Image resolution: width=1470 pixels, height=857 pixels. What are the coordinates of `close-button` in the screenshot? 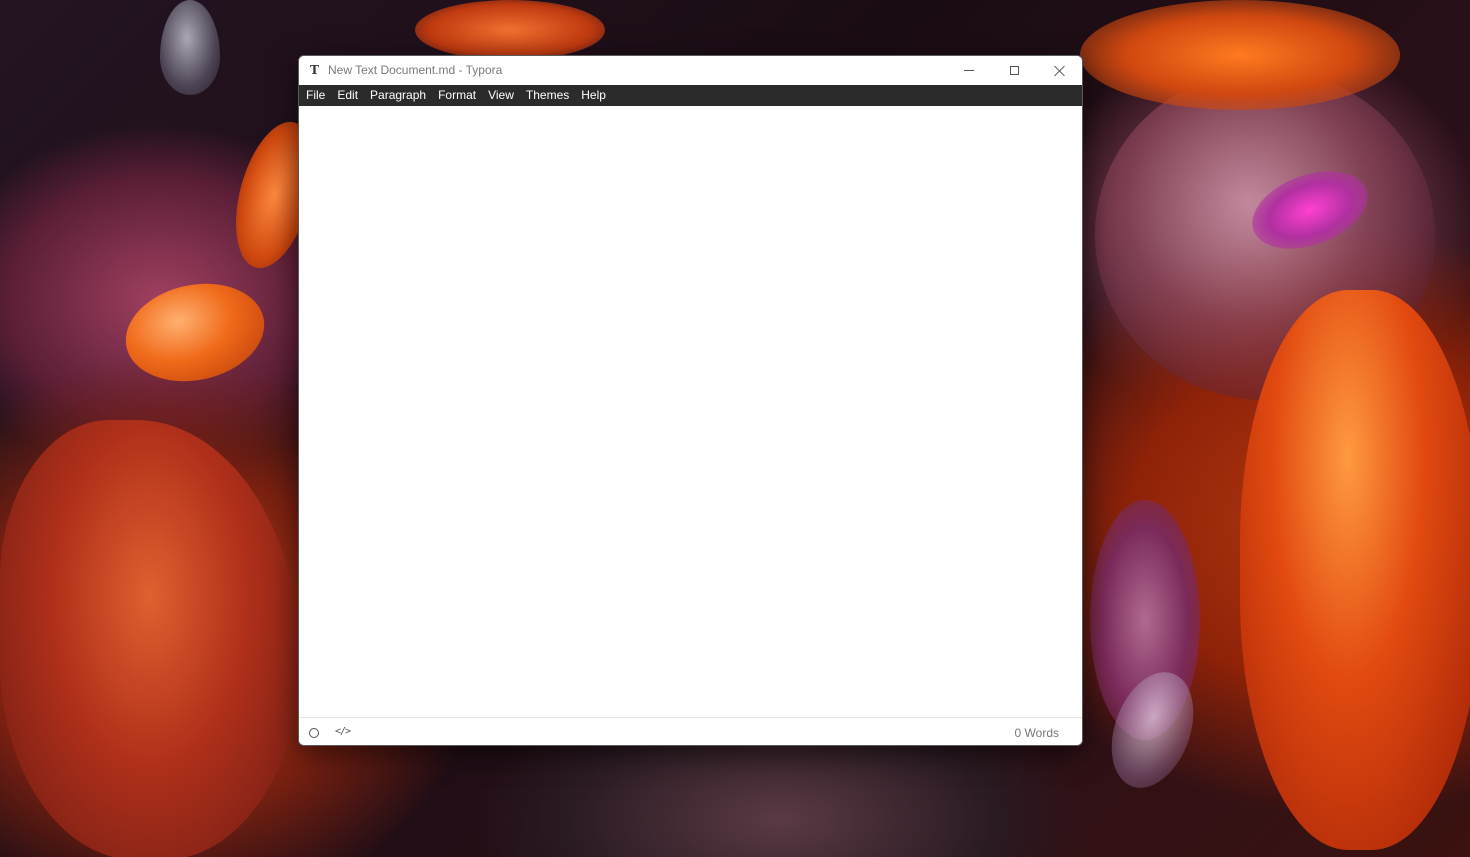 It's located at (1059, 70).